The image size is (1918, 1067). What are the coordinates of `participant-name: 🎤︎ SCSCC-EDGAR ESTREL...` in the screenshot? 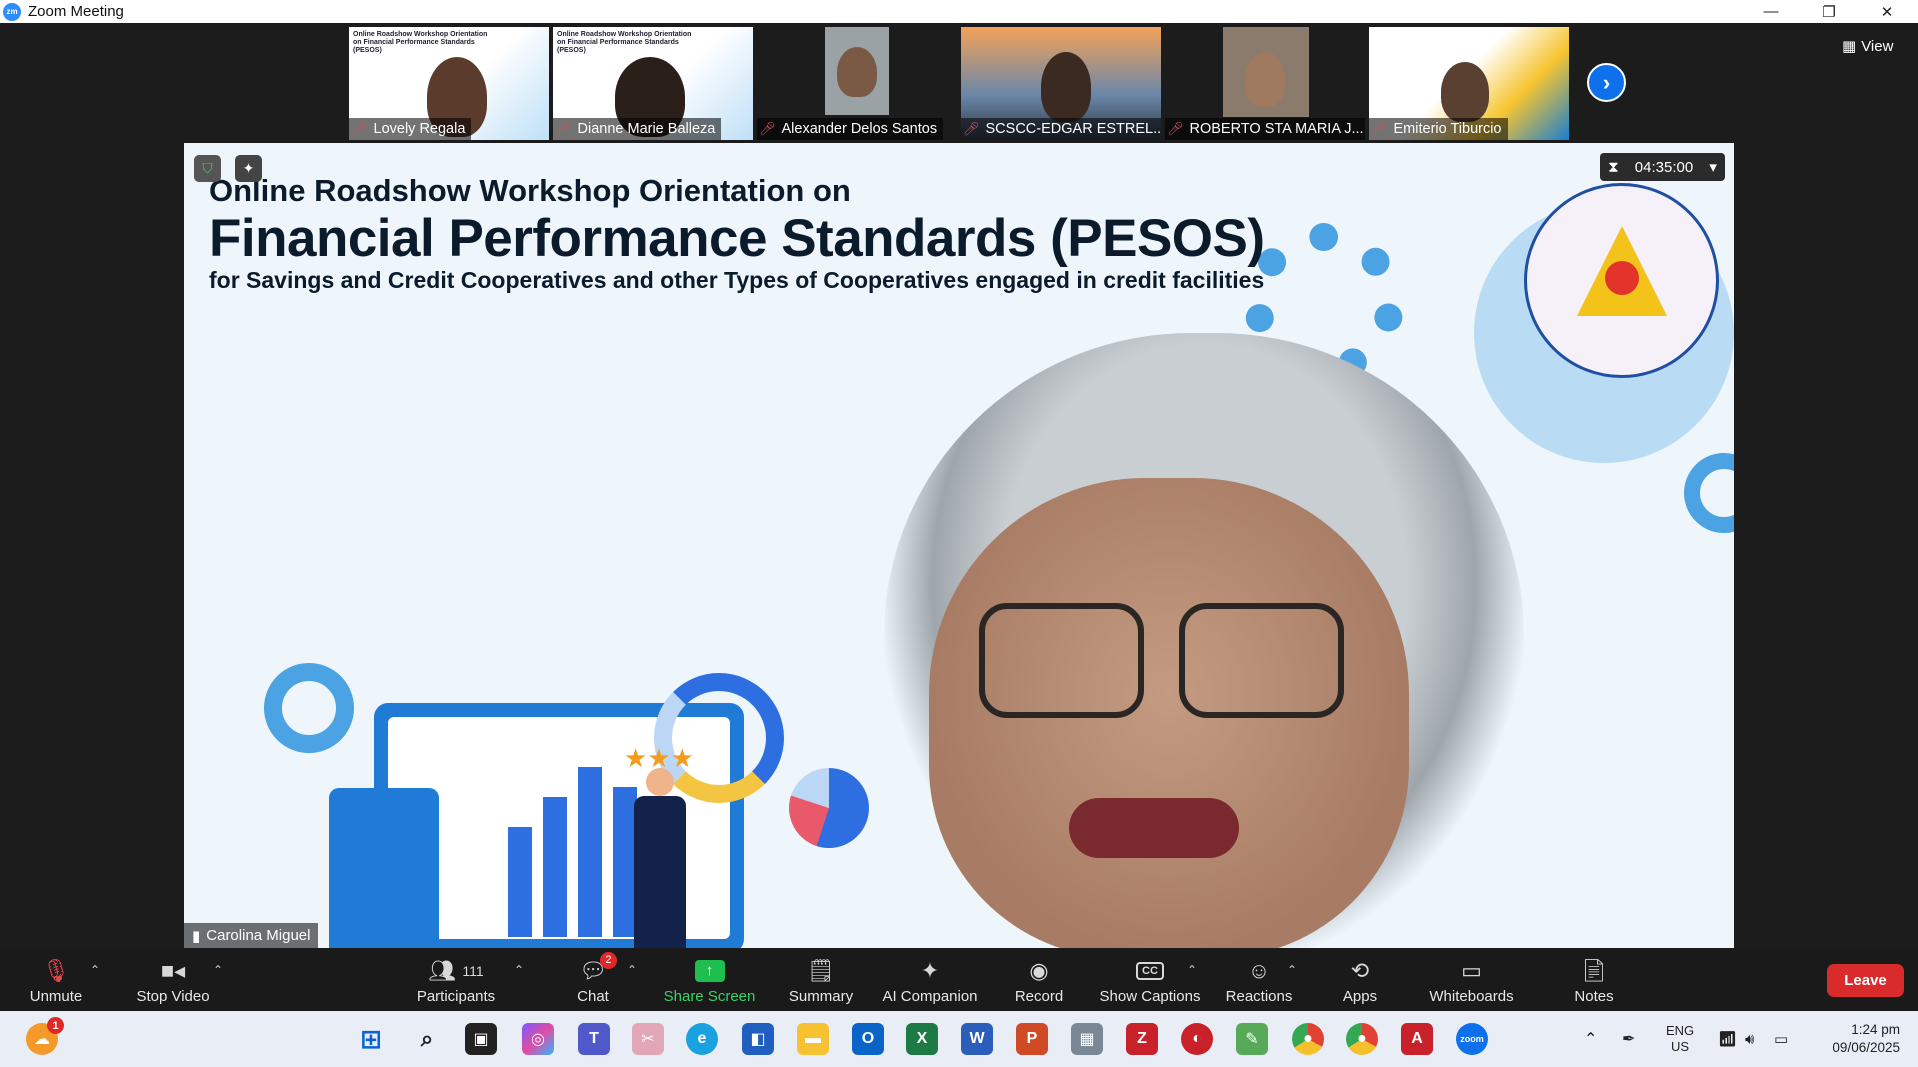 It's located at (1061, 129).